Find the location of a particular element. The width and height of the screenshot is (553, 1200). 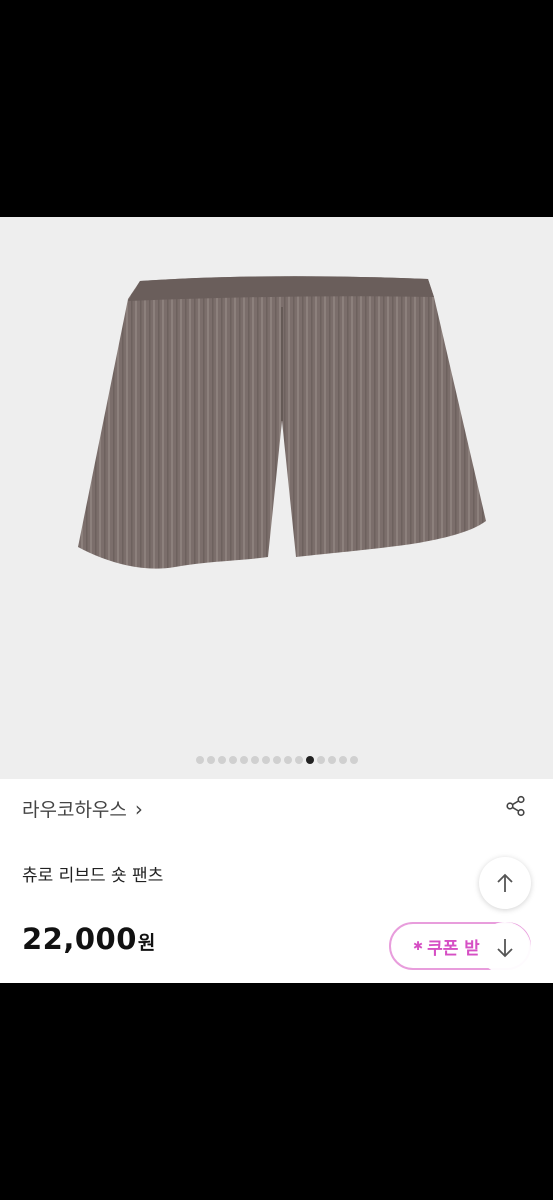

price-amount: 22,000 is located at coordinates (79, 939).